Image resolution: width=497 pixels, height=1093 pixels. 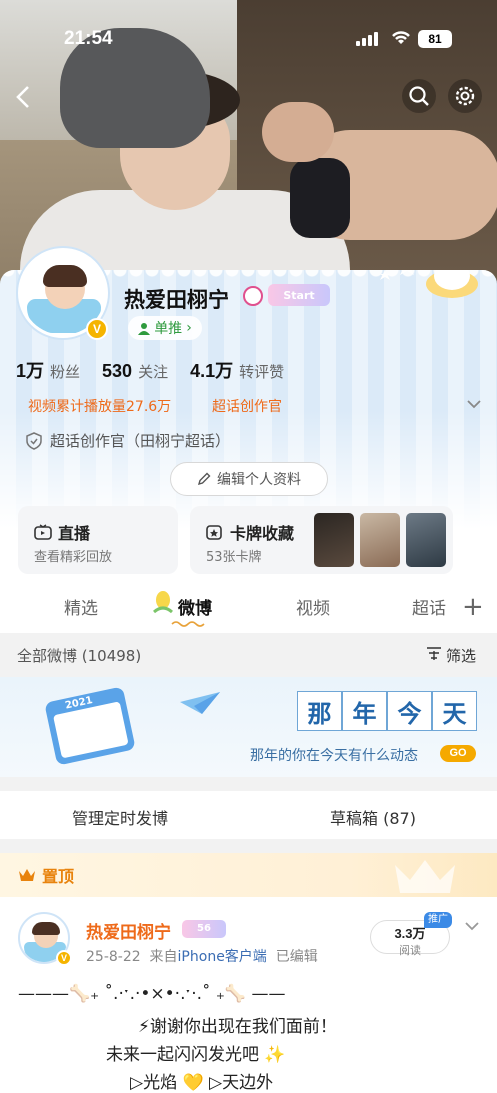 I want to click on posts-count: 全部微博 (10498), so click(x=79, y=656).